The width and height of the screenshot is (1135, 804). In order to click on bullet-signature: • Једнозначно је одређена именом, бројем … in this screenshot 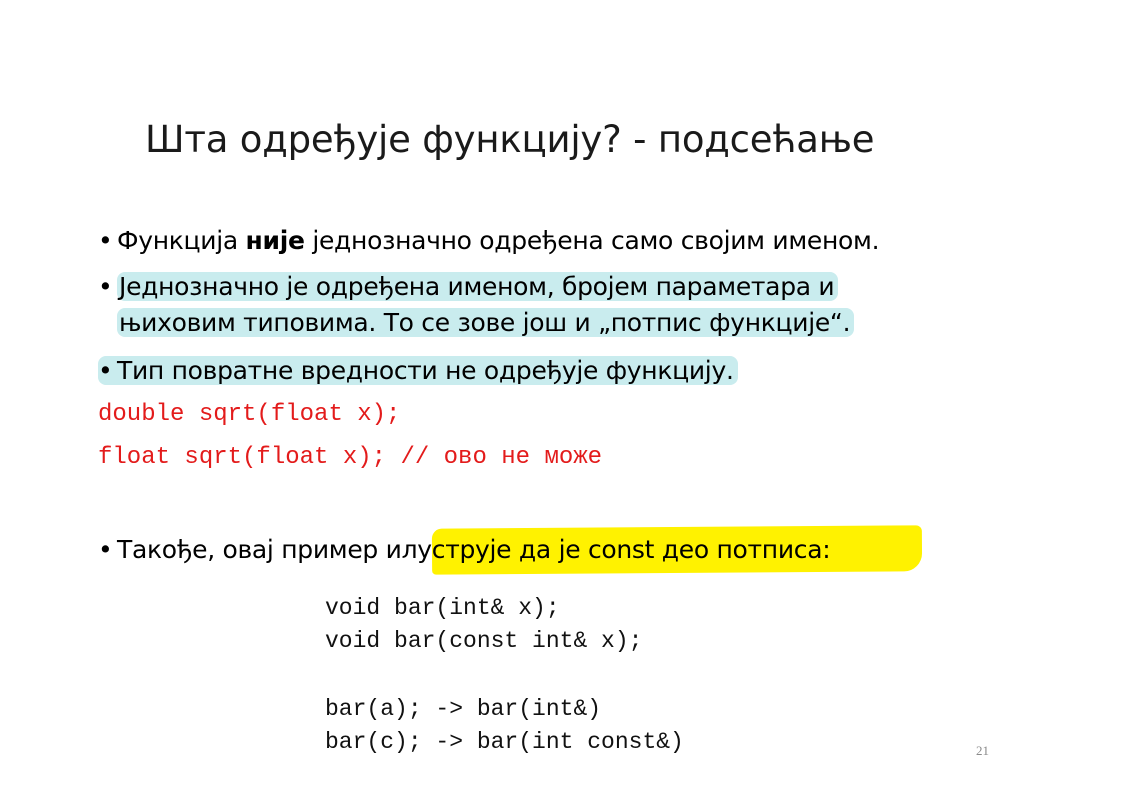, I will do `click(476, 305)`.